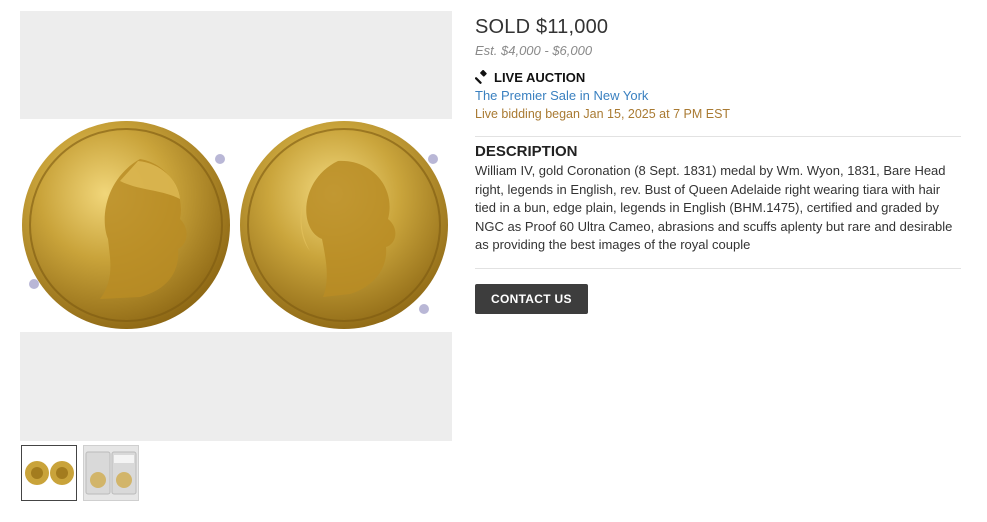 This screenshot has height=522, width=987. Describe the element at coordinates (526, 151) in the screenshot. I see `description-heading: DESCRIPTION` at that location.